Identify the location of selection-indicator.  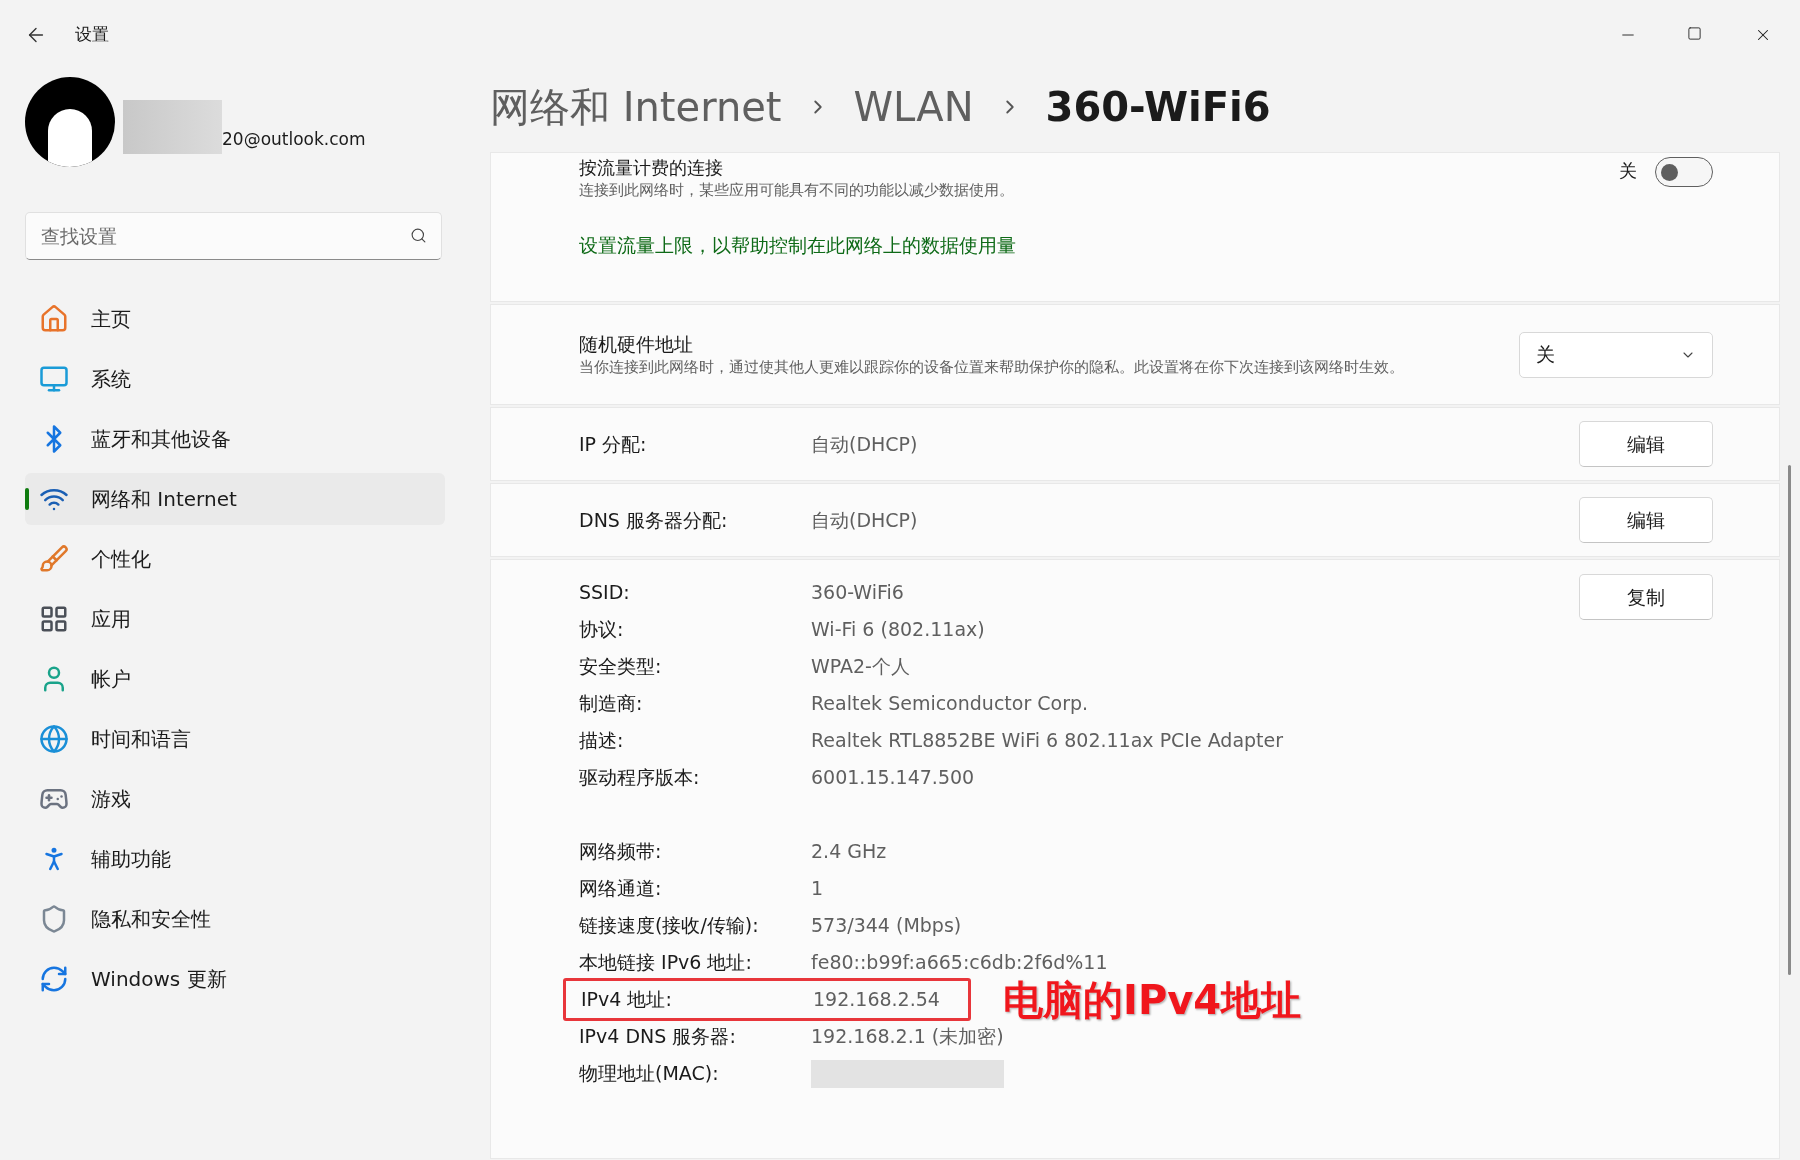
(27, 499).